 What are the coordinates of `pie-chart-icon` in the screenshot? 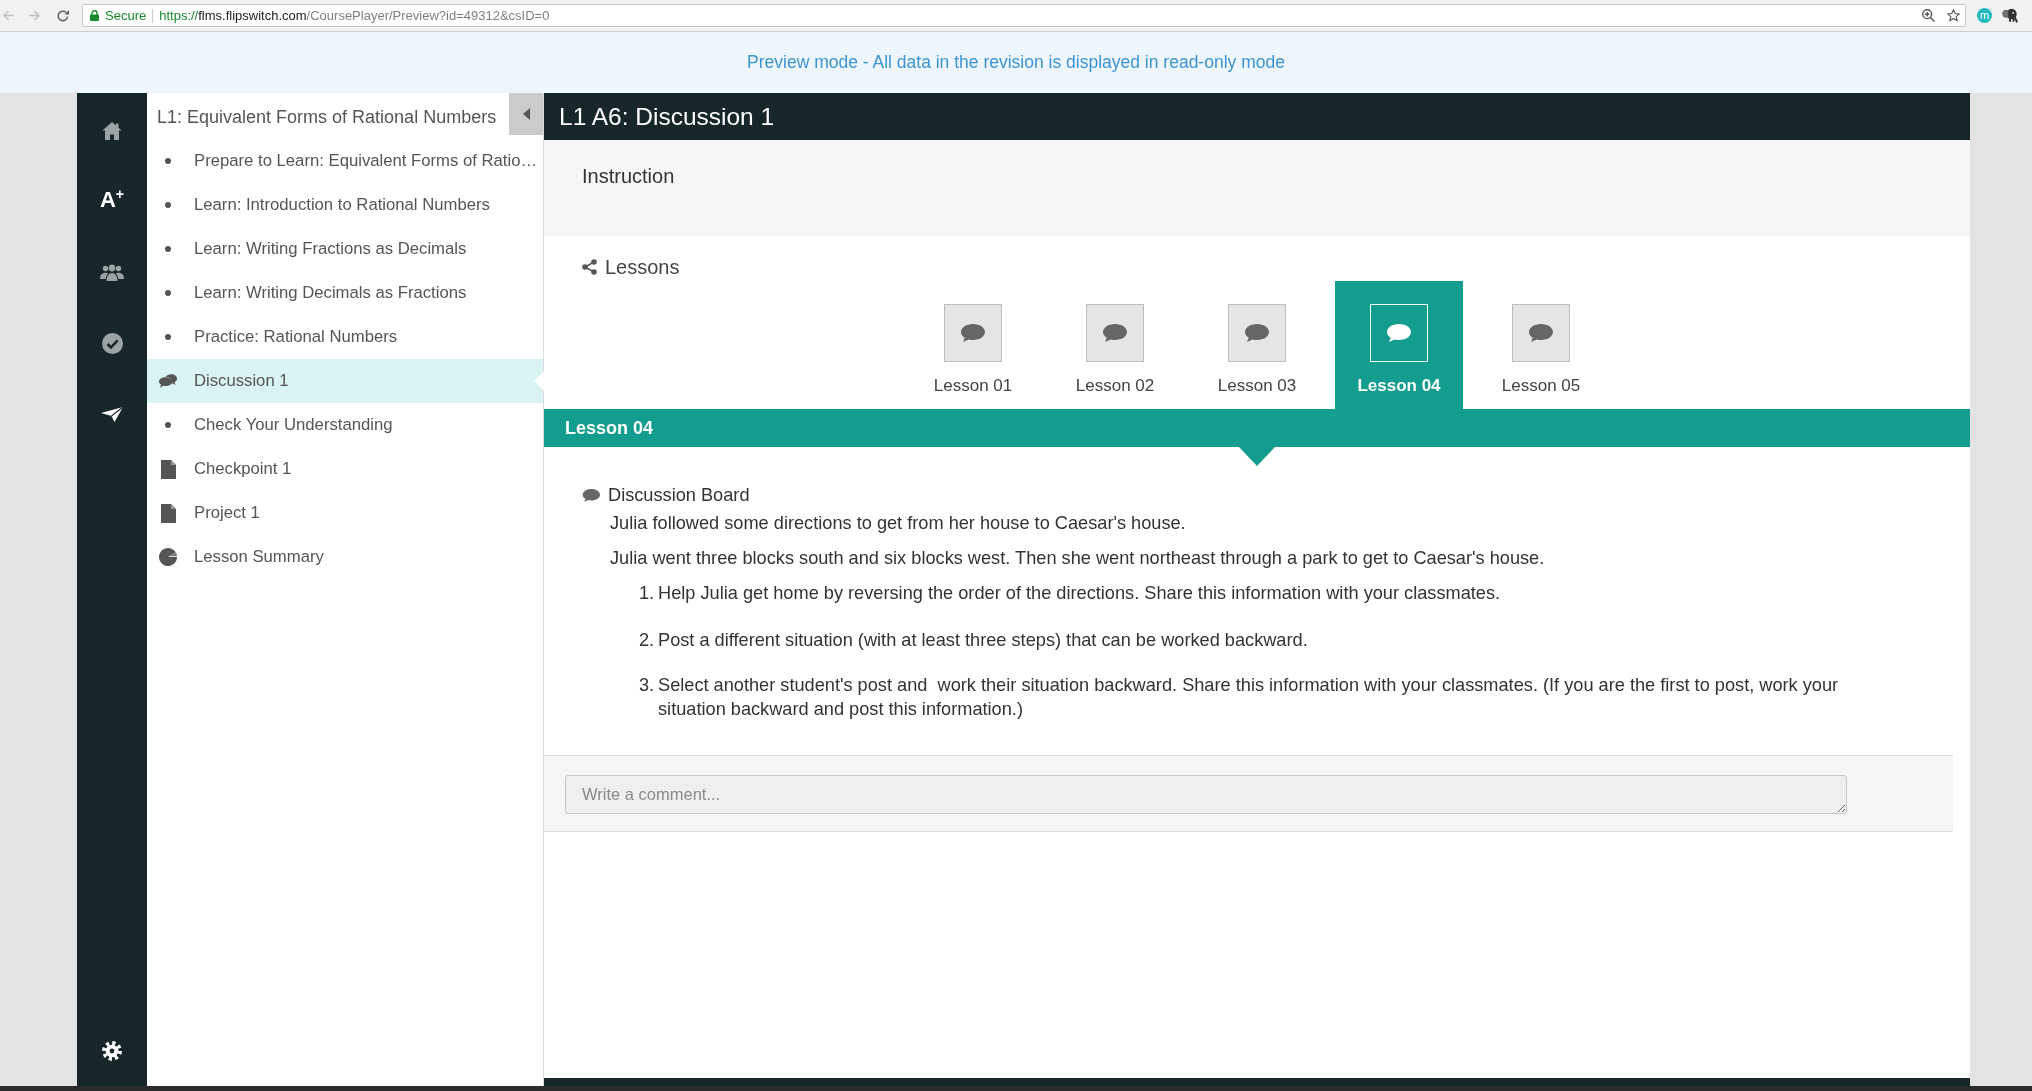 It's located at (168, 557).